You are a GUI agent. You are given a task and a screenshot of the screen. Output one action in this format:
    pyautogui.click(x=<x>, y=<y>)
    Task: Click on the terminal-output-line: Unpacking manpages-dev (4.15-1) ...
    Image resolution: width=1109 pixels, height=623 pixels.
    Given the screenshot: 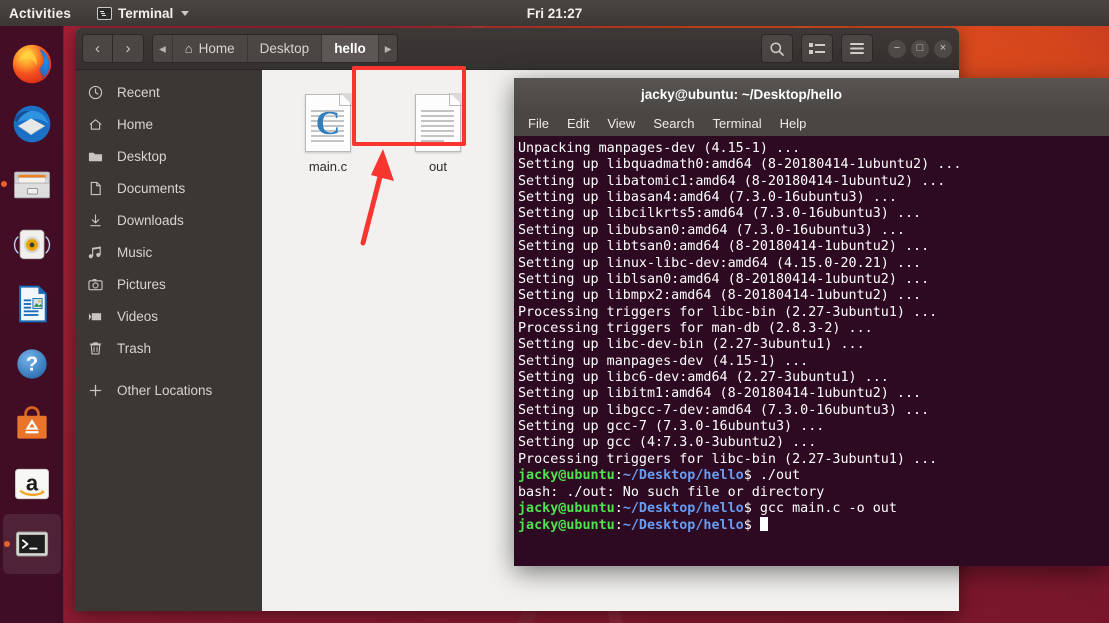 What is the action you would take?
    pyautogui.click(x=659, y=148)
    